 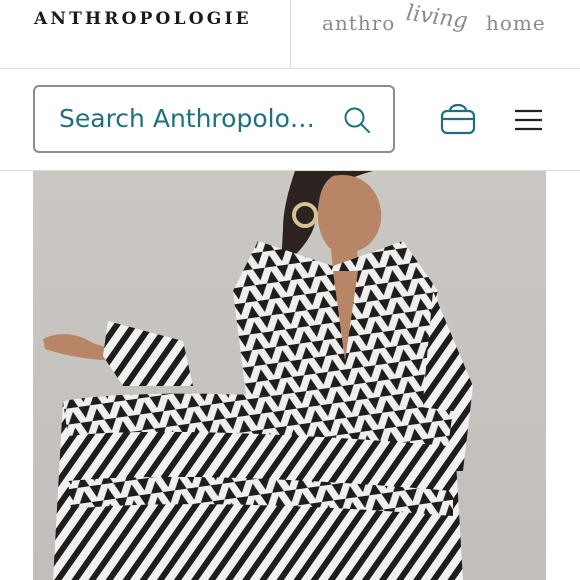 What do you see at coordinates (528, 120) in the screenshot?
I see `hamburger-menu-icon` at bounding box center [528, 120].